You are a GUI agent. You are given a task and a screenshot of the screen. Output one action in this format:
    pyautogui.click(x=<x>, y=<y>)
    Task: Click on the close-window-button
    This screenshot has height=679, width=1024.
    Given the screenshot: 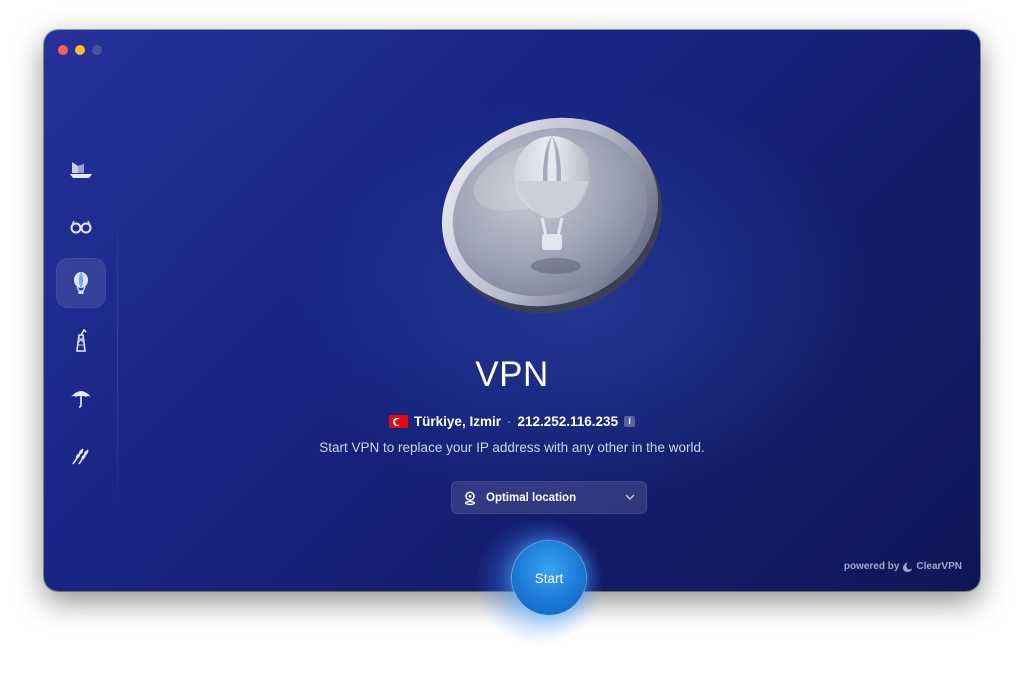 What is the action you would take?
    pyautogui.click(x=63, y=50)
    